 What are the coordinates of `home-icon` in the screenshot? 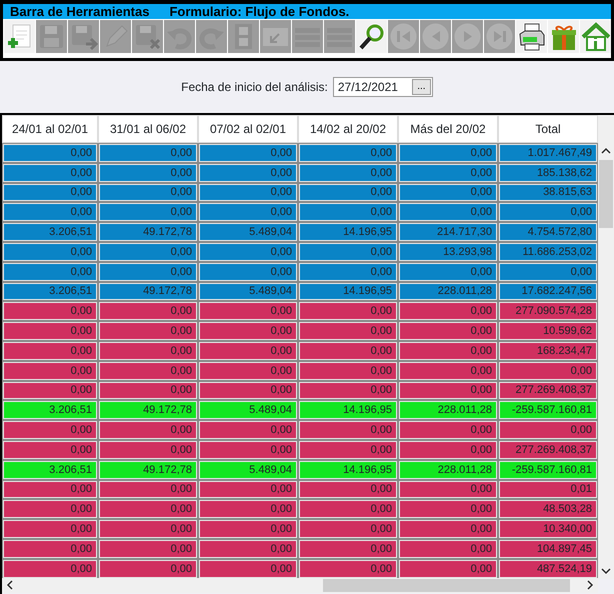 It's located at (595, 36).